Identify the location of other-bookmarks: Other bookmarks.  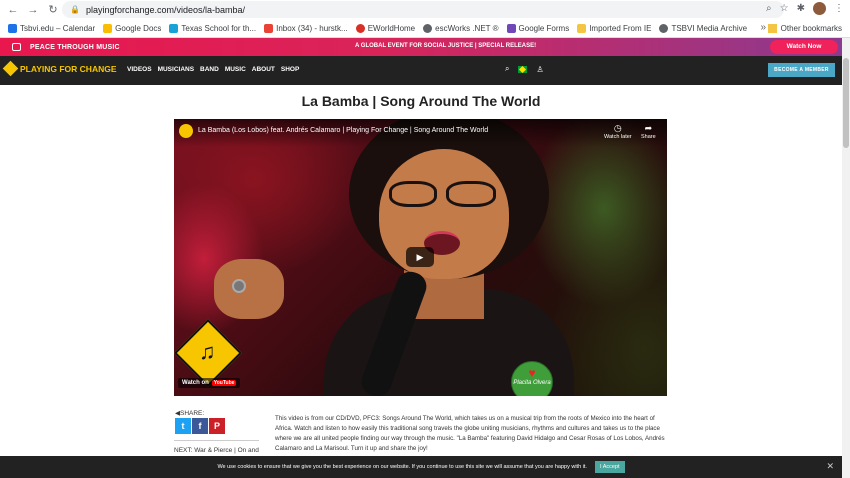
(804, 28).